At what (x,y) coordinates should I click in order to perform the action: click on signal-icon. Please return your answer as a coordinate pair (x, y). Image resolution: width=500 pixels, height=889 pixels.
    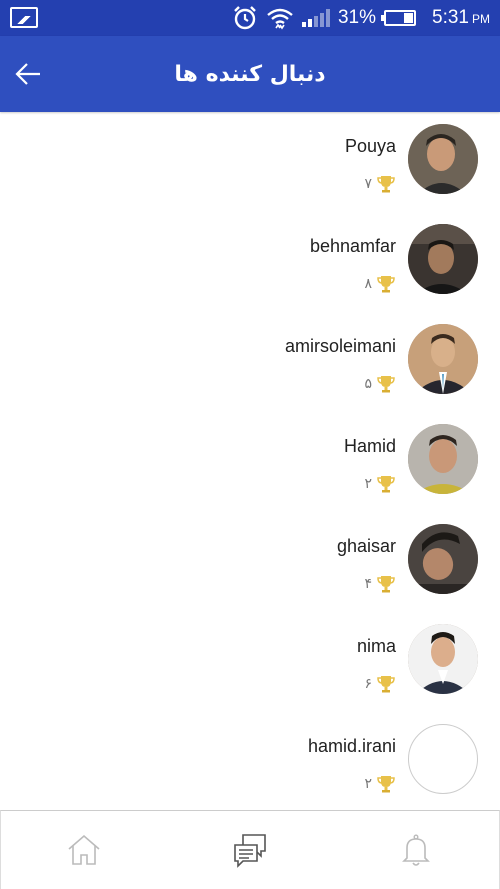
    Looking at the image, I should click on (315, 18).